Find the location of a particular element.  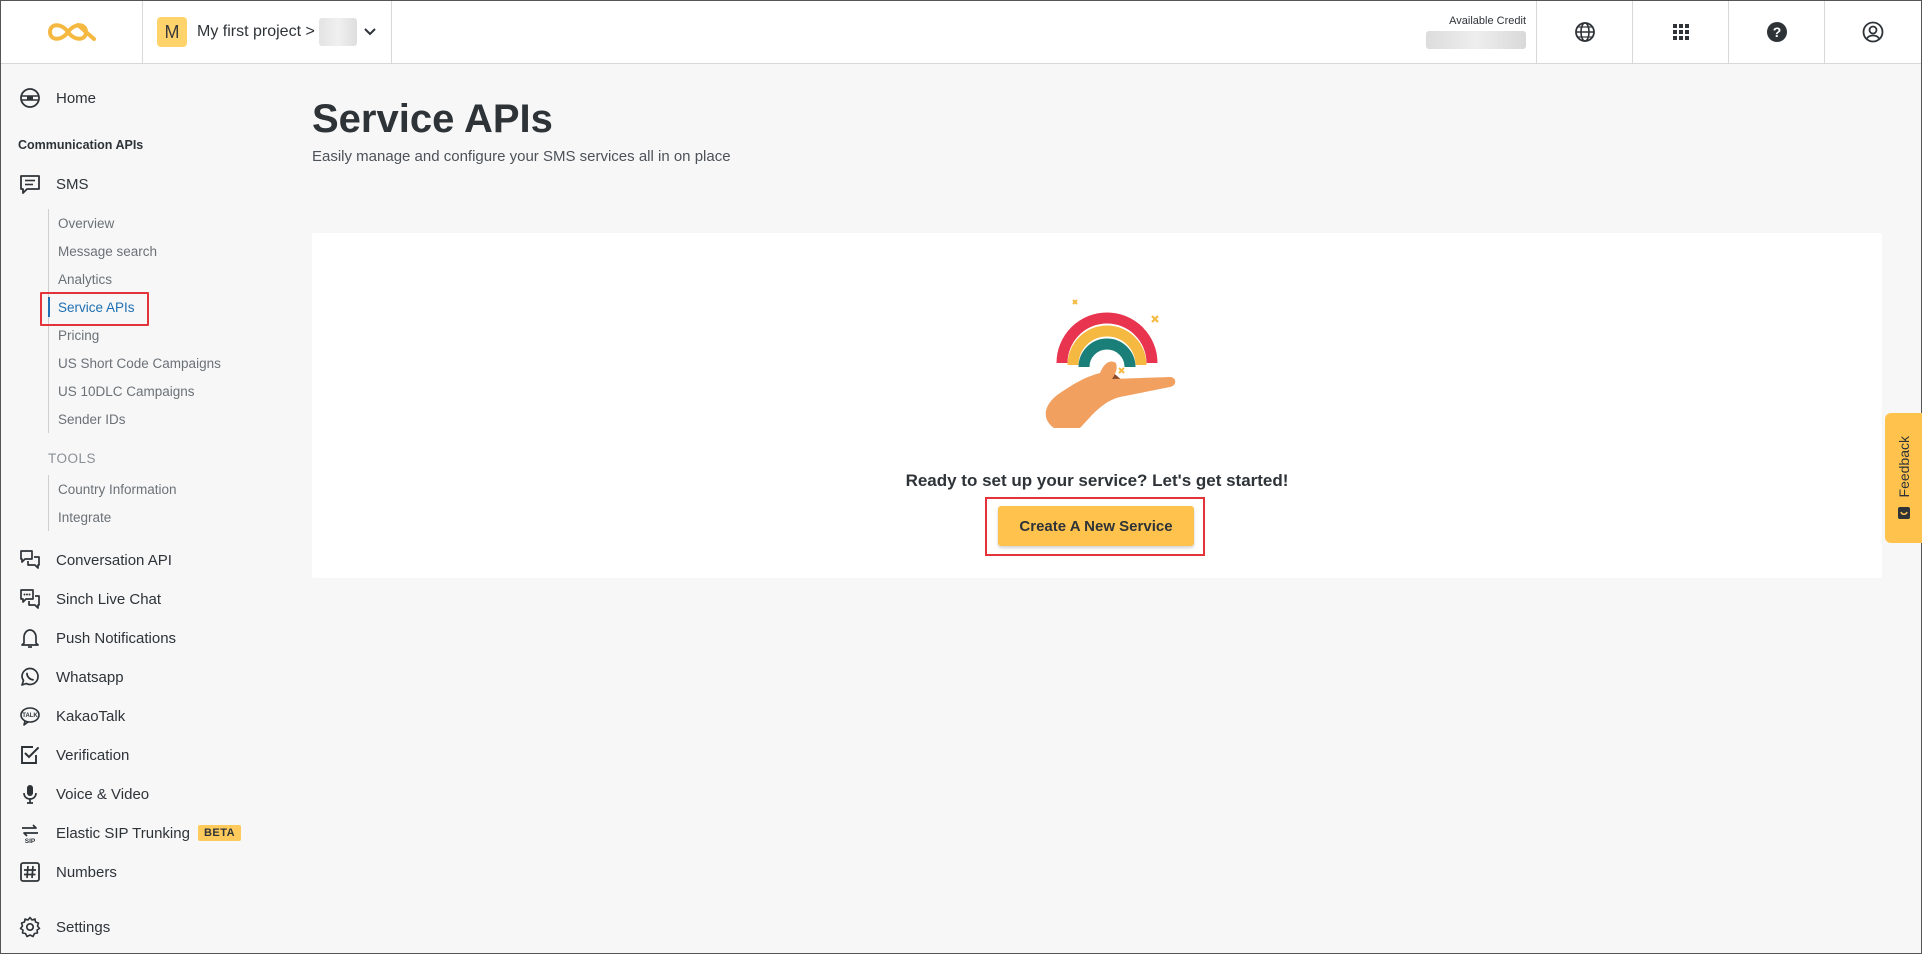

page-title: Service APIs is located at coordinates (432, 119).